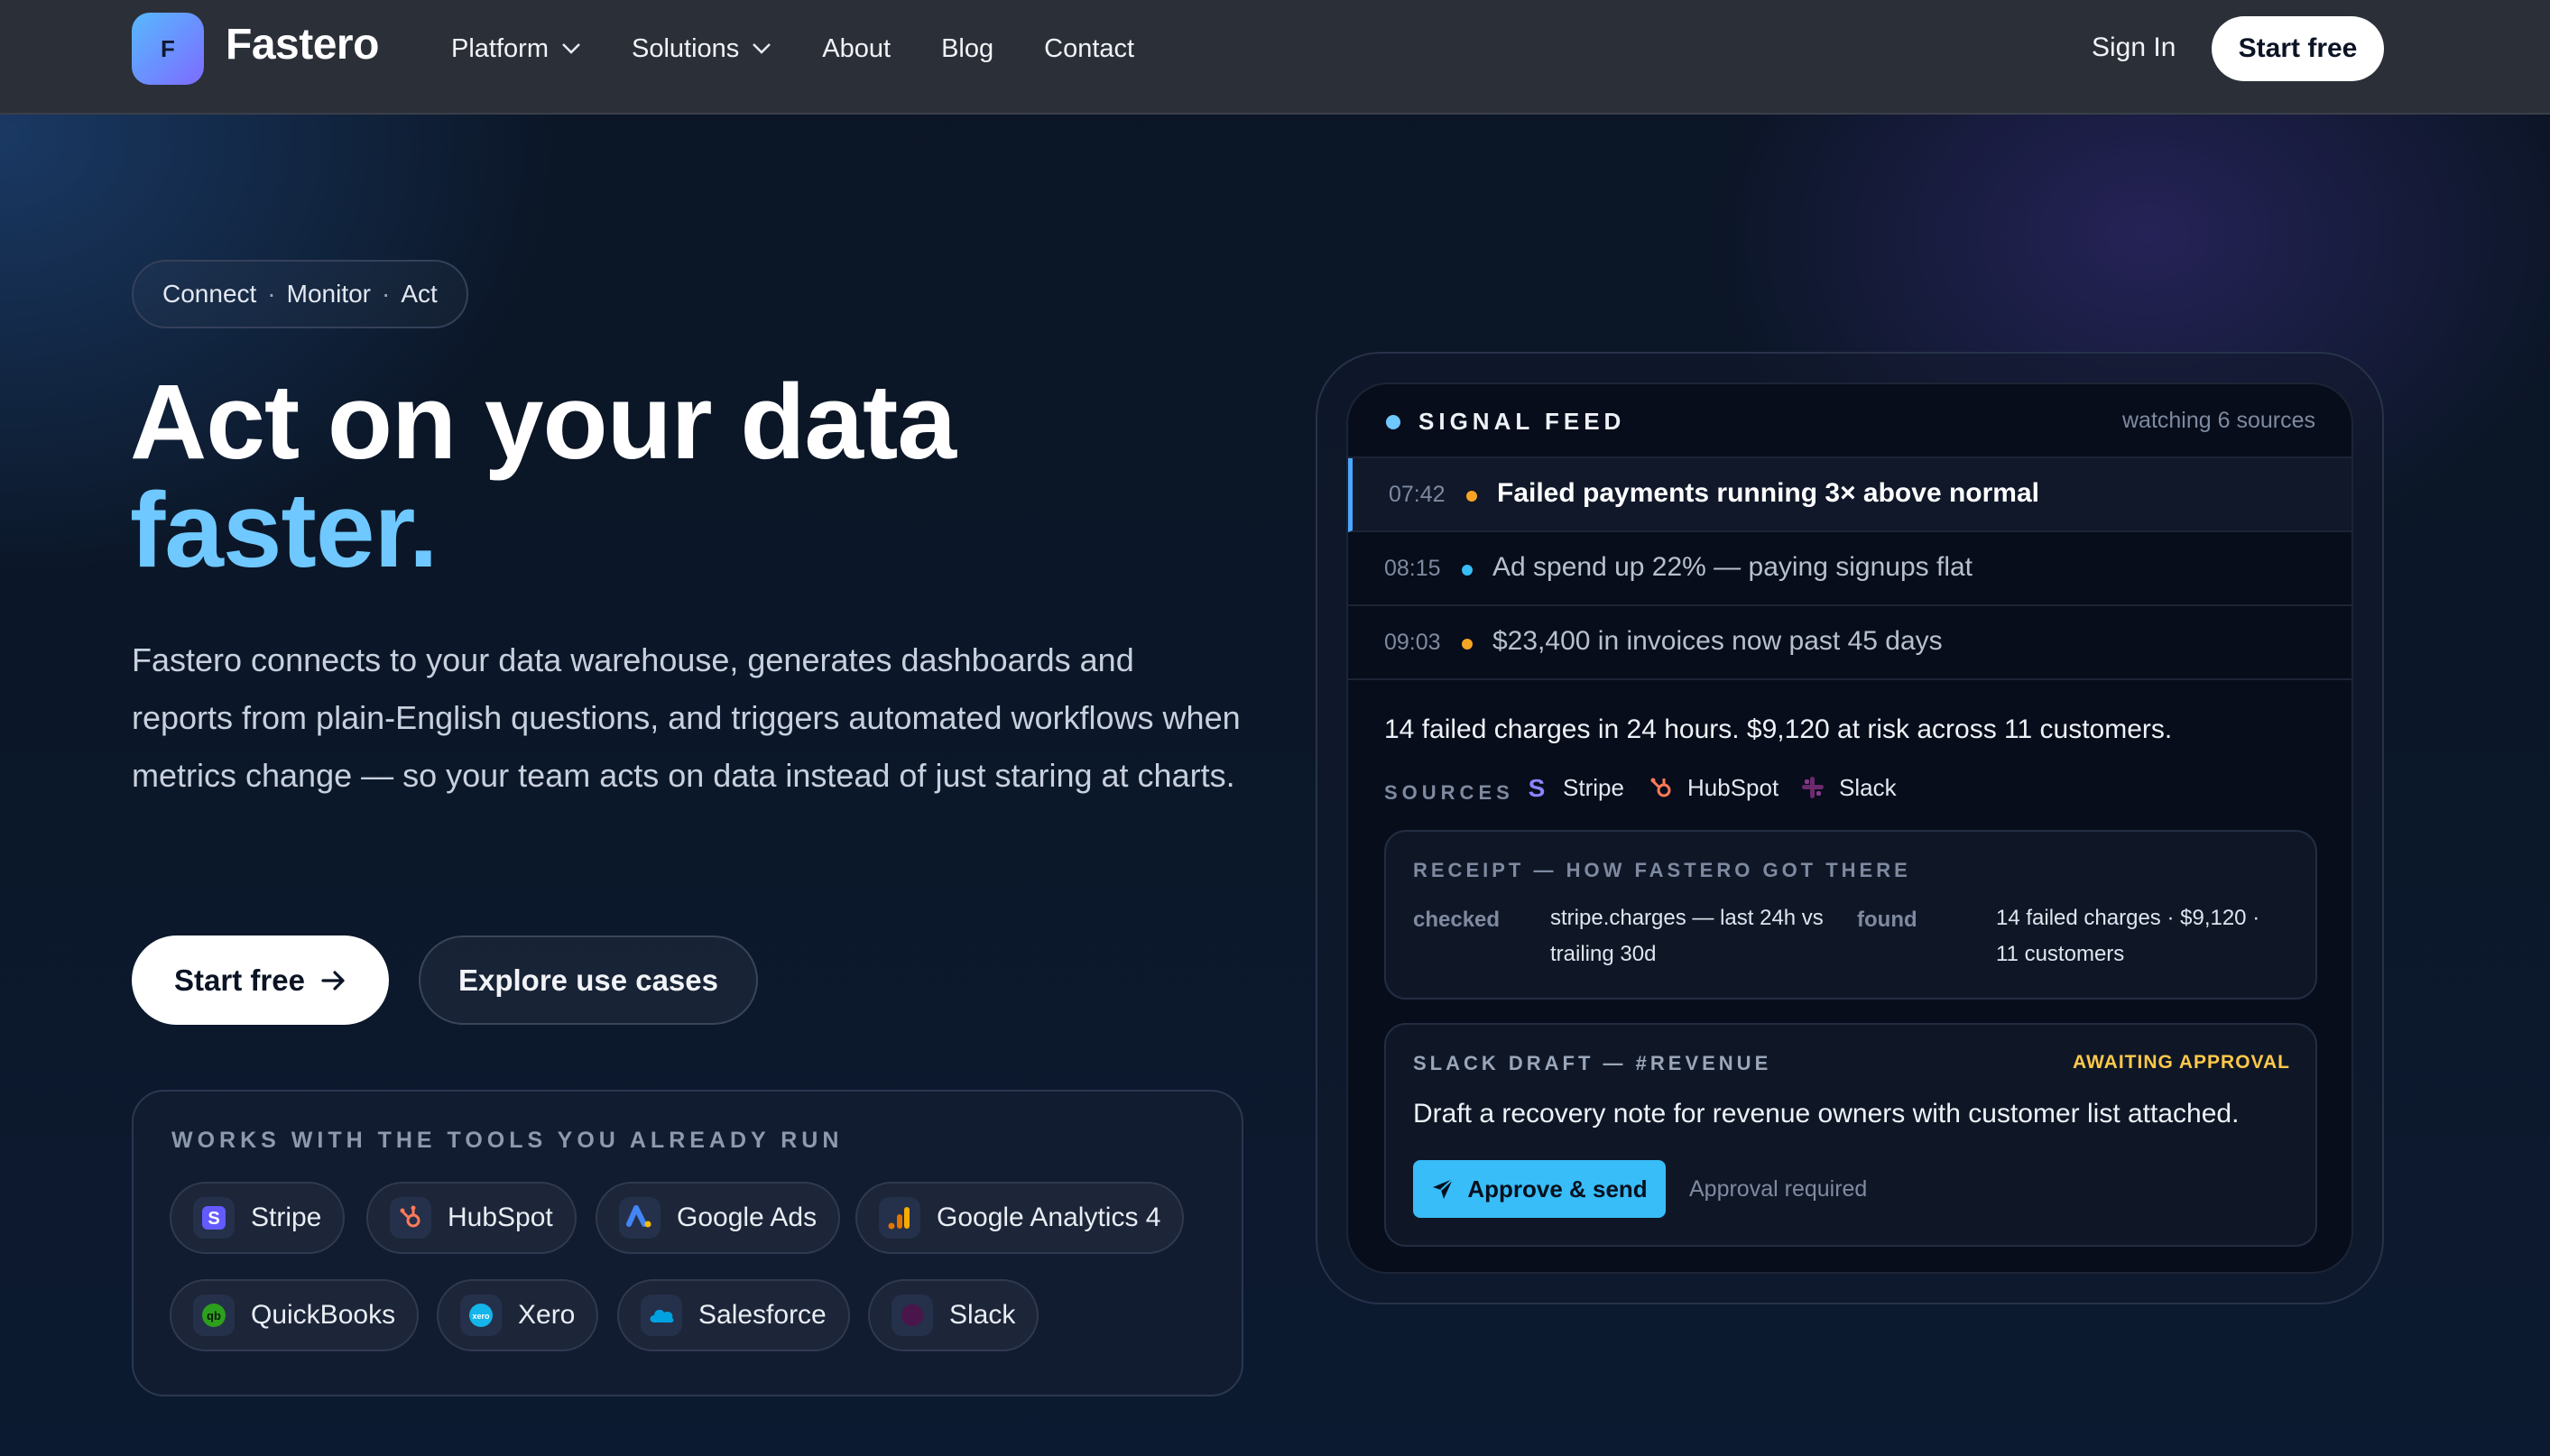  I want to click on sign-in-link: Sign In, so click(2134, 47).